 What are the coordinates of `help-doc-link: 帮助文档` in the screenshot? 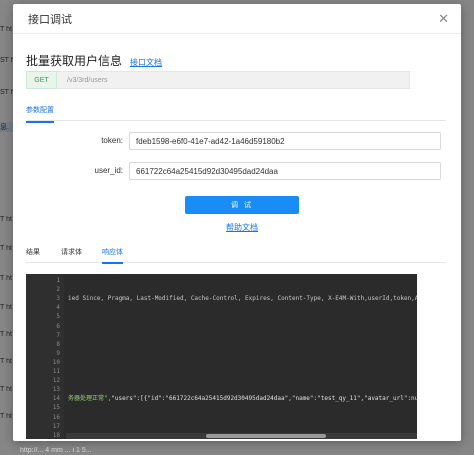 It's located at (237, 227).